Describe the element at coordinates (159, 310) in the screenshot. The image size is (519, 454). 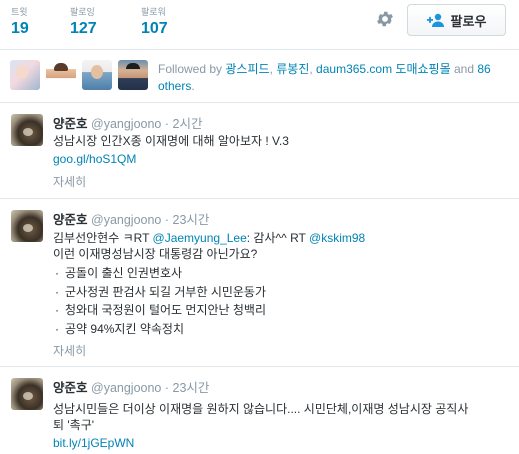
I see `list-item: 청와대 국정원이 털어도 먼지안난 청백리` at that location.